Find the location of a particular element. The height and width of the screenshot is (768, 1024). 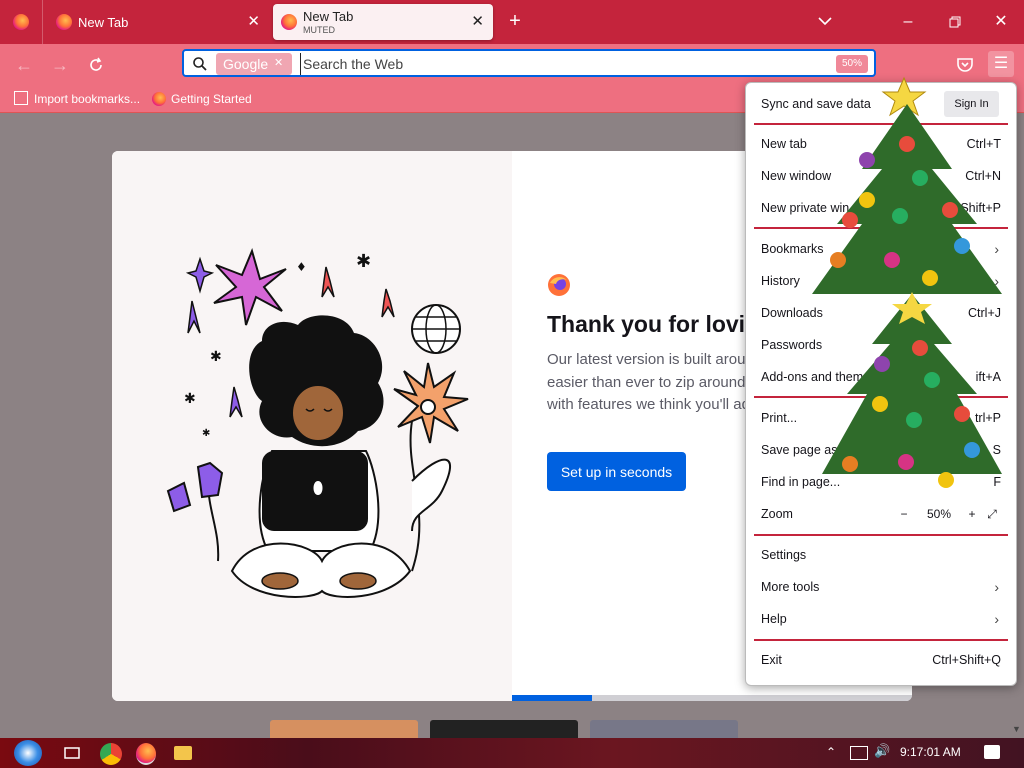

volume-icon: 🔊 is located at coordinates (882, 751).